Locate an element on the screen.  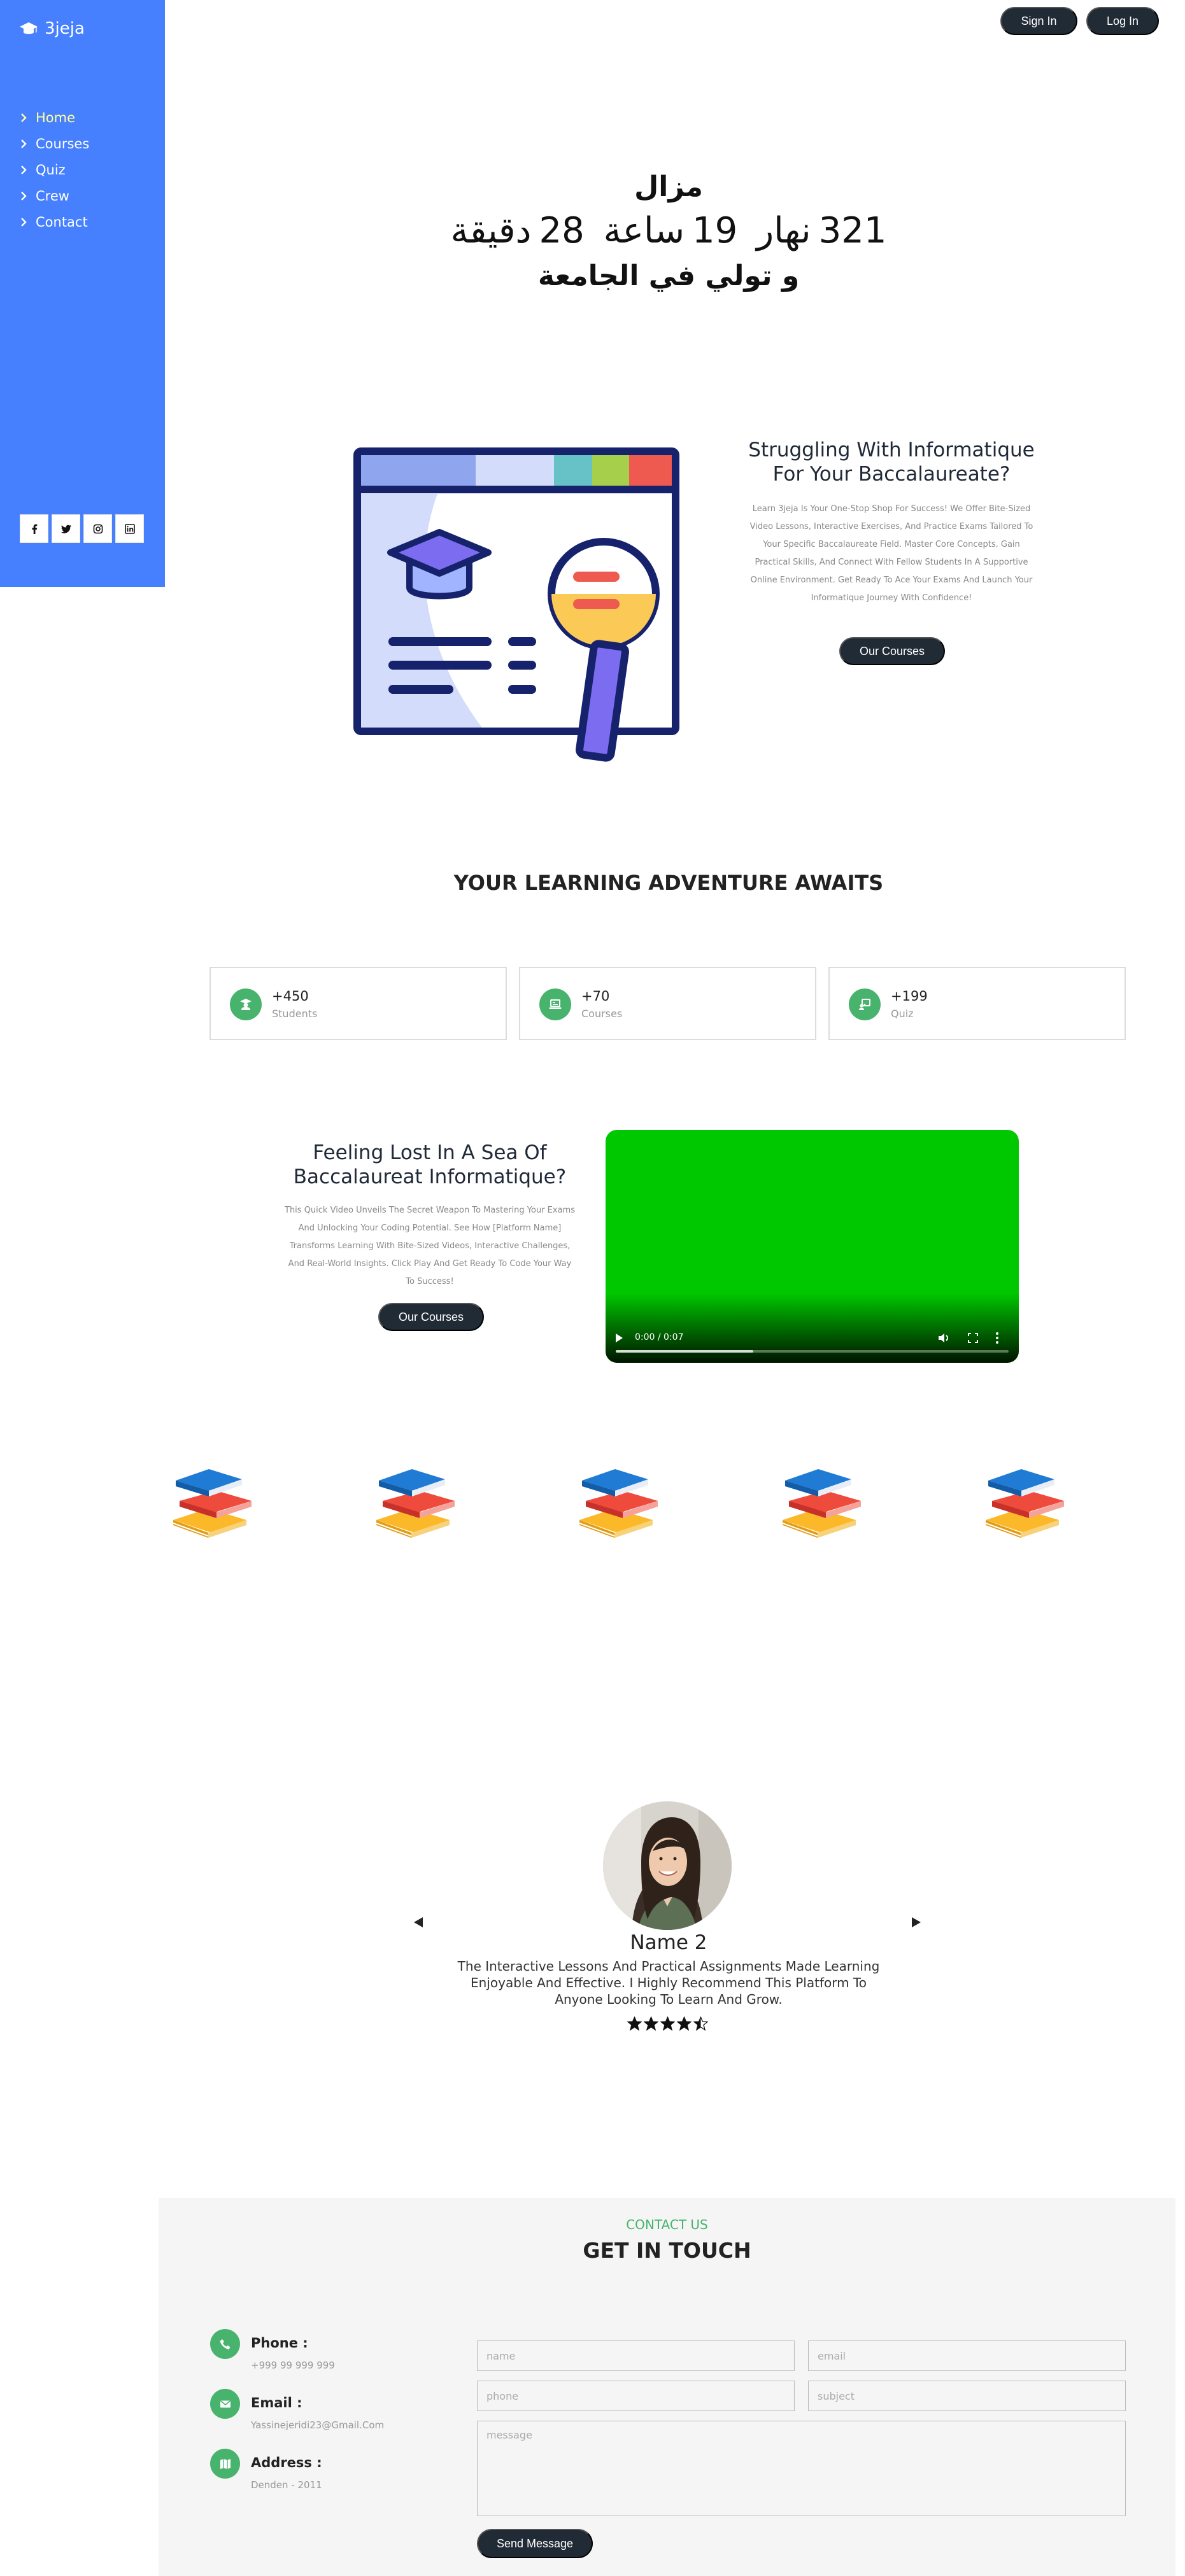
countdown-subheading: و تولي في الجامعة is located at coordinates (668, 276).